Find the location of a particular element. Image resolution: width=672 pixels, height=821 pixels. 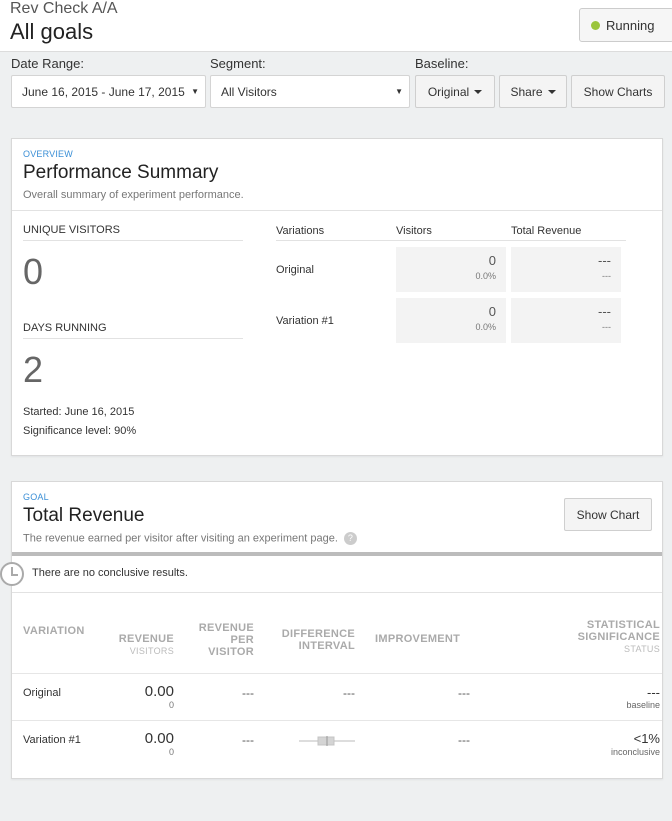

show-chart-button: Show Chart is located at coordinates (608, 514).